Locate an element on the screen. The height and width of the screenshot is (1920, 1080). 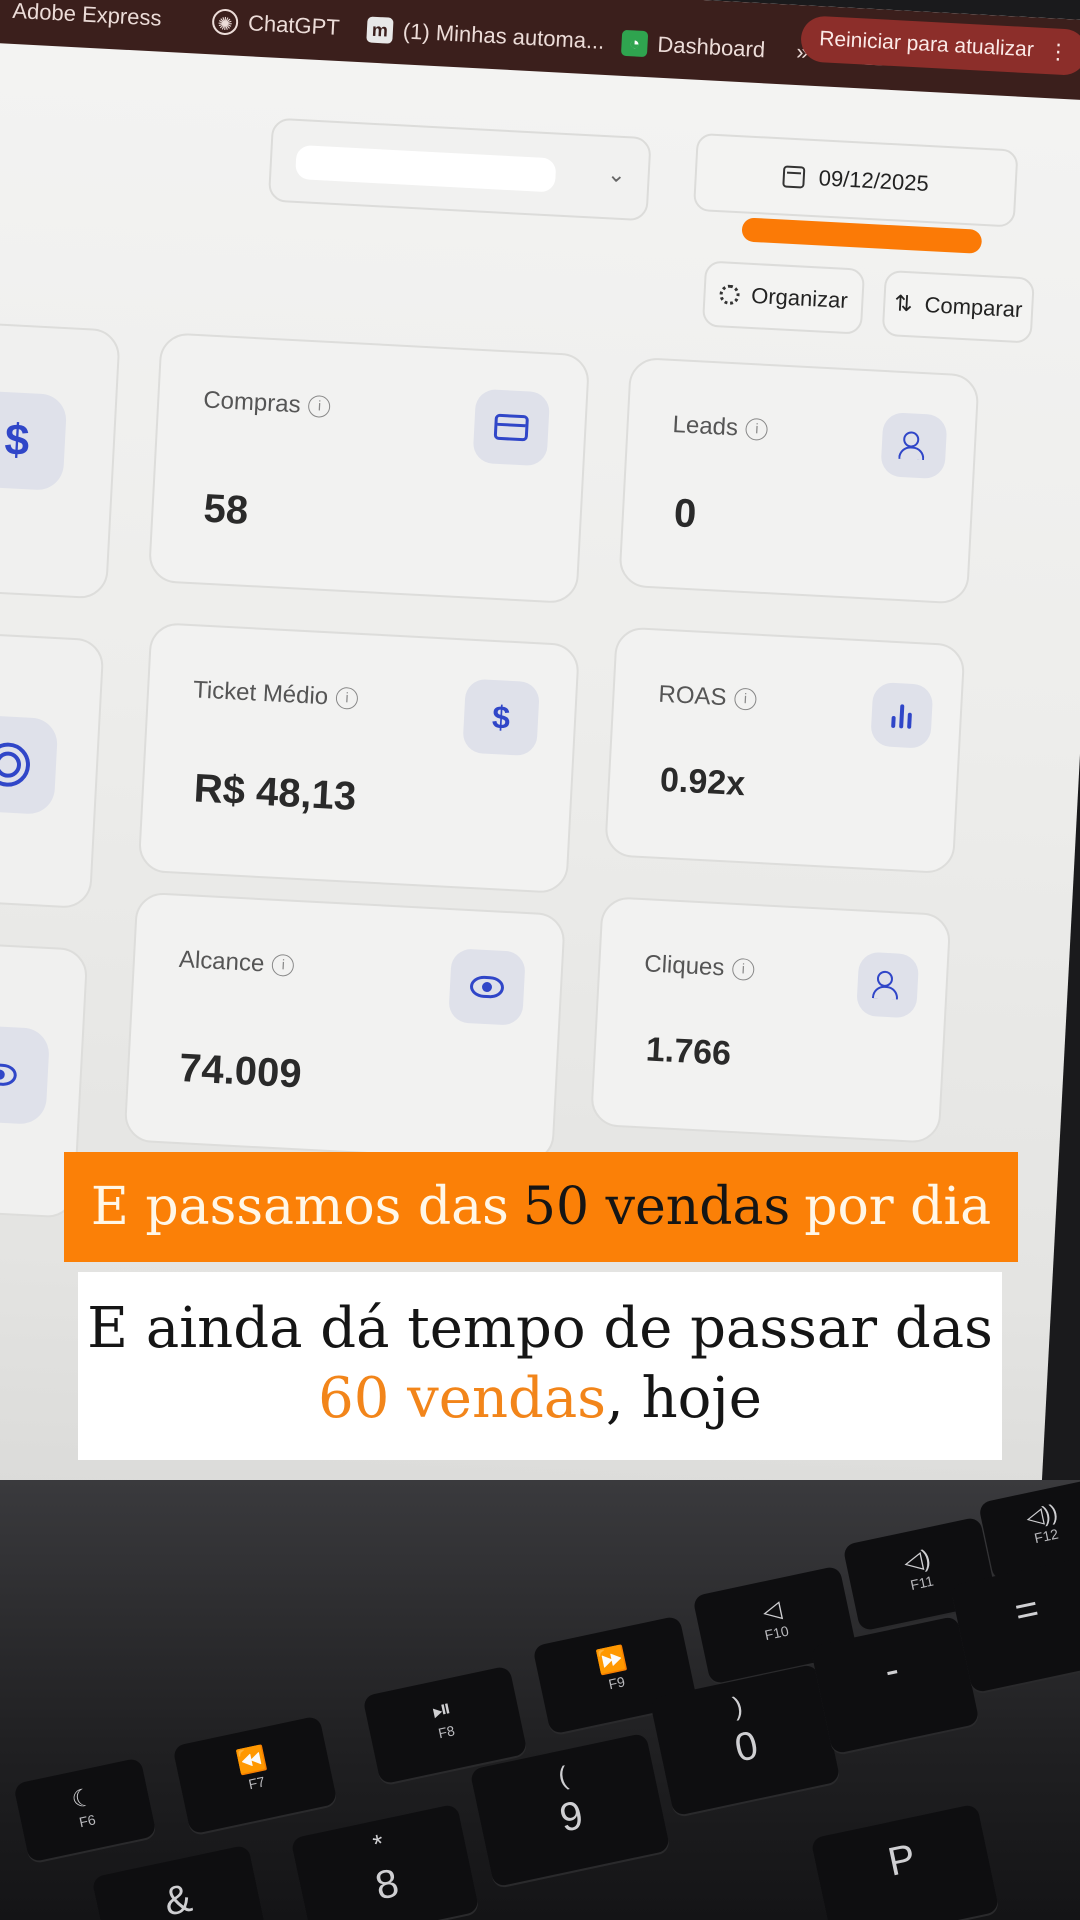
metric-value: 74.009 is located at coordinates (240, 1071).